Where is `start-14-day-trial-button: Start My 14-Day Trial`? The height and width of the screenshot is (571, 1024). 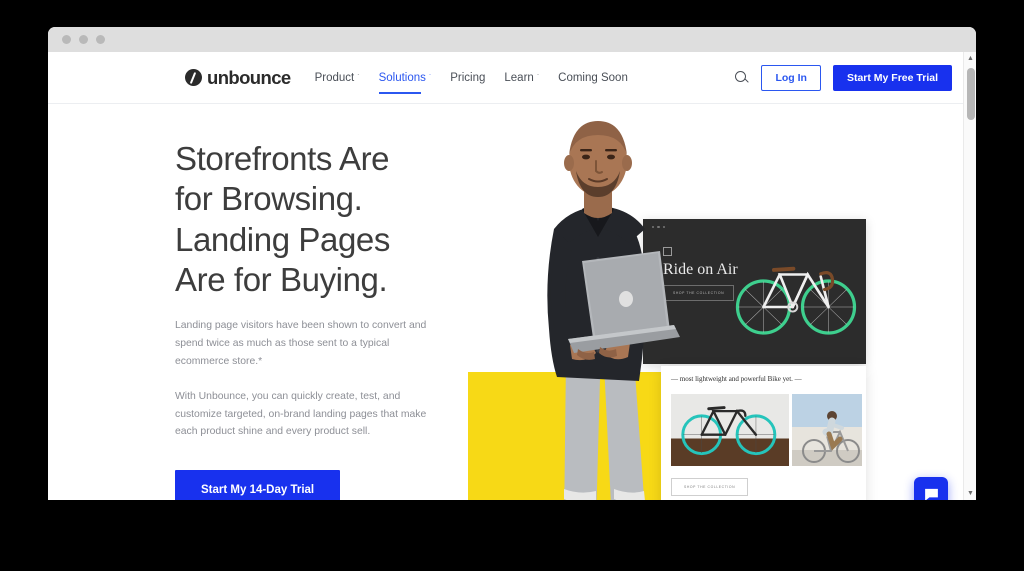 start-14-day-trial-button: Start My 14-Day Trial is located at coordinates (258, 485).